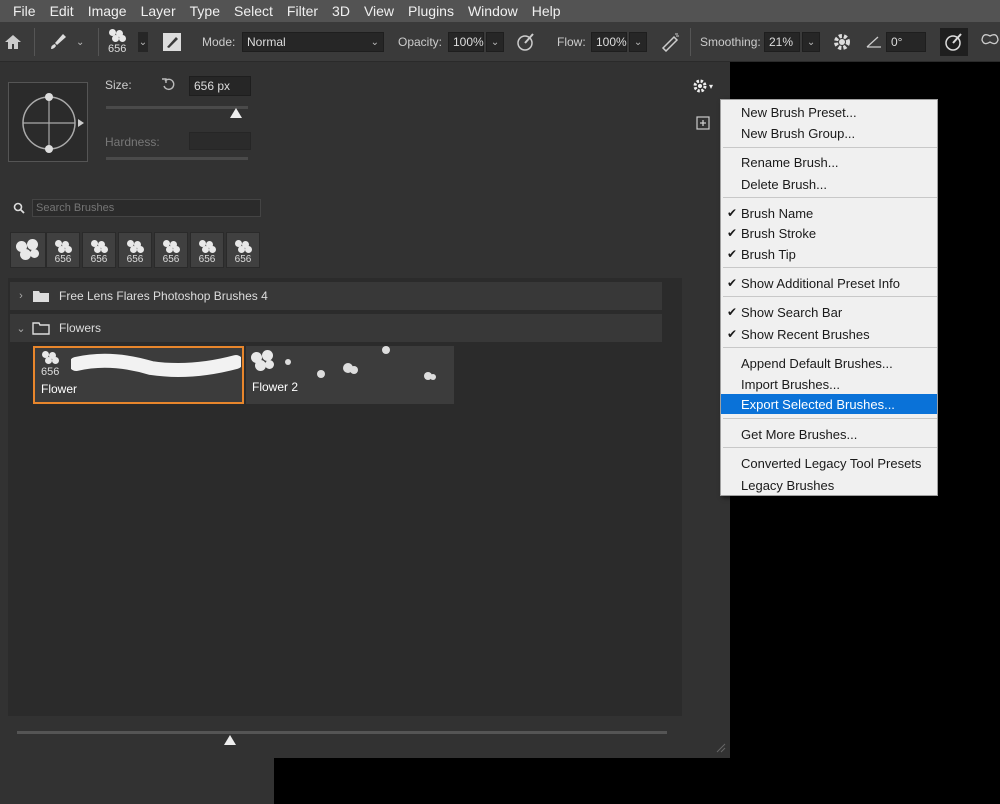  I want to click on size-slider-handle, so click(236, 113).